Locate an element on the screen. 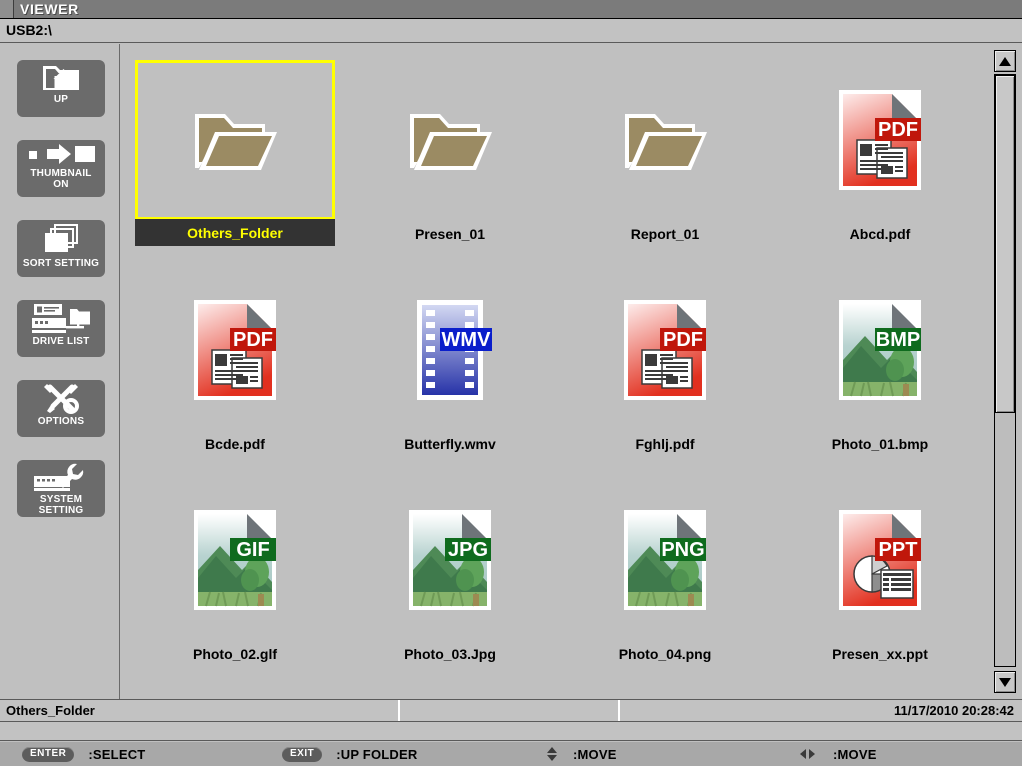 This screenshot has height=766, width=1022. file-item: Report_01 is located at coordinates (665, 157).